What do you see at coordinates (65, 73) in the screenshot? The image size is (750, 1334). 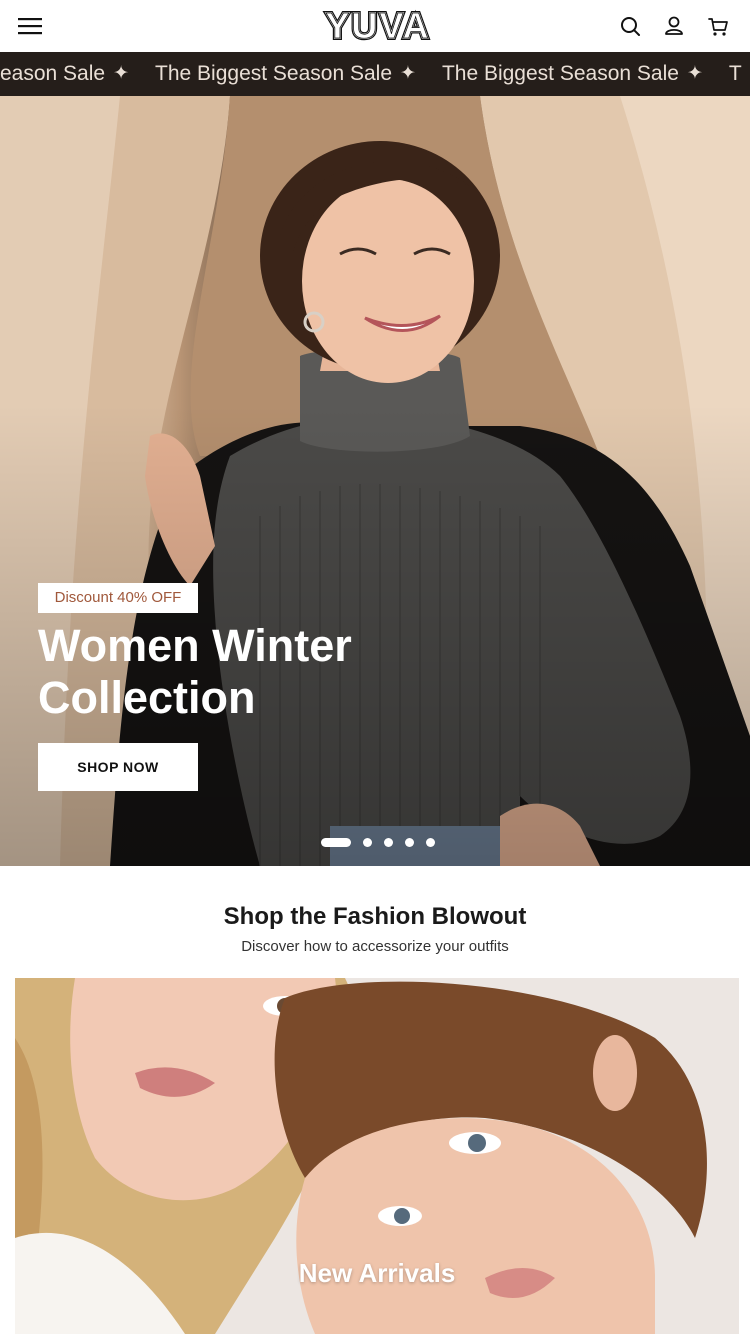 I see `announcement-item: eason Sale ✦` at bounding box center [65, 73].